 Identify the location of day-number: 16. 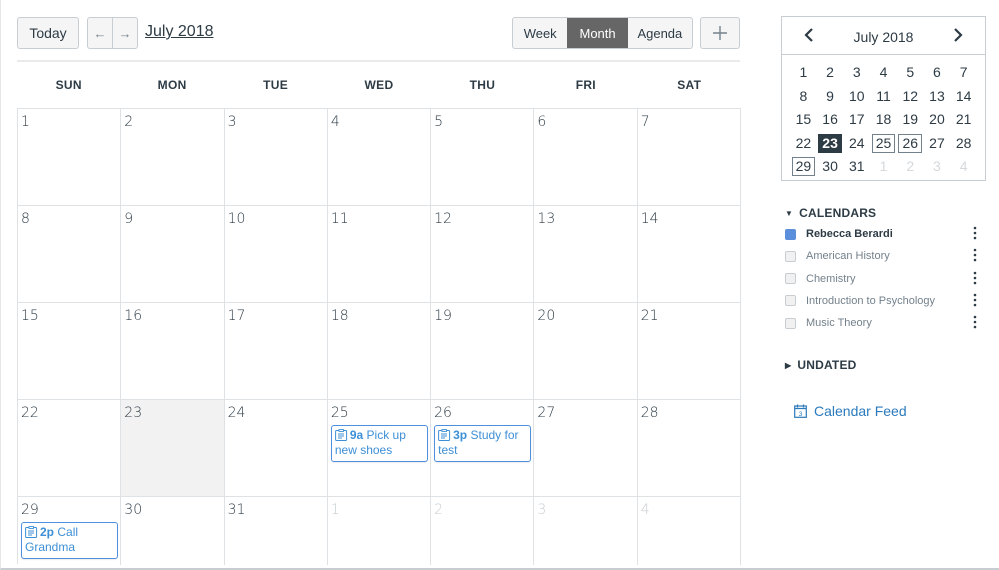
(133, 316).